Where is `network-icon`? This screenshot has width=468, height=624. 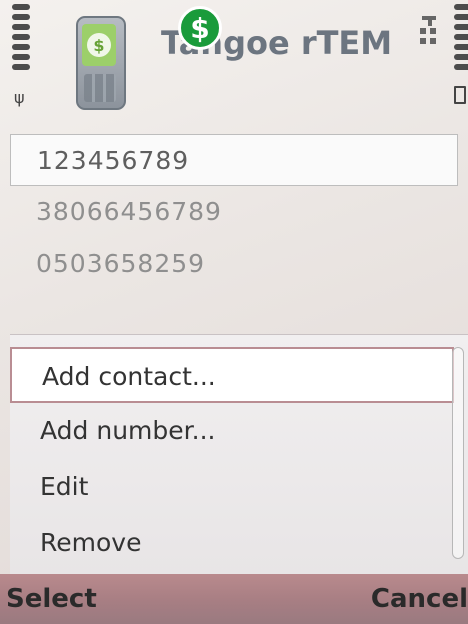
network-icon is located at coordinates (428, 30).